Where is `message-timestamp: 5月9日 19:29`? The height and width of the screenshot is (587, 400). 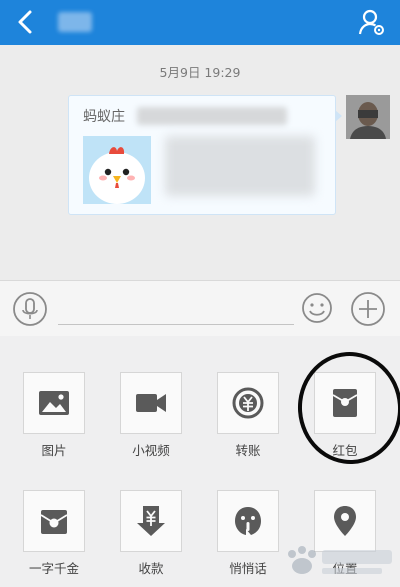 message-timestamp: 5月9日 19:29 is located at coordinates (200, 72).